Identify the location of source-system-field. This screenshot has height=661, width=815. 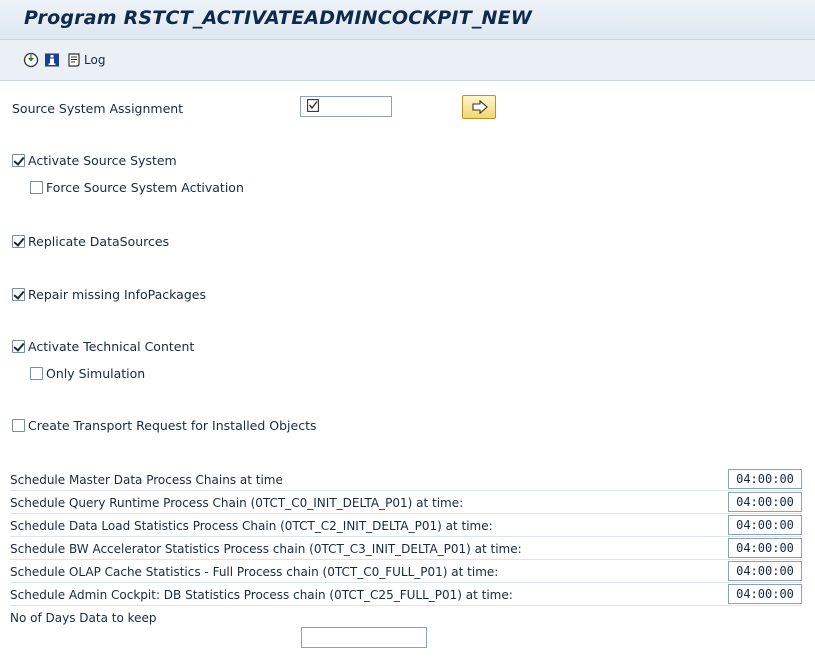
(346, 106).